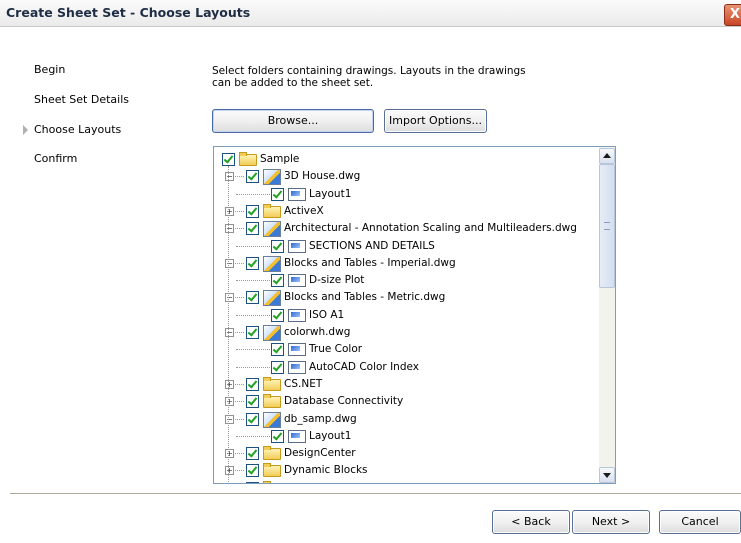  What do you see at coordinates (406, 159) in the screenshot?
I see `tree-node: Sample` at bounding box center [406, 159].